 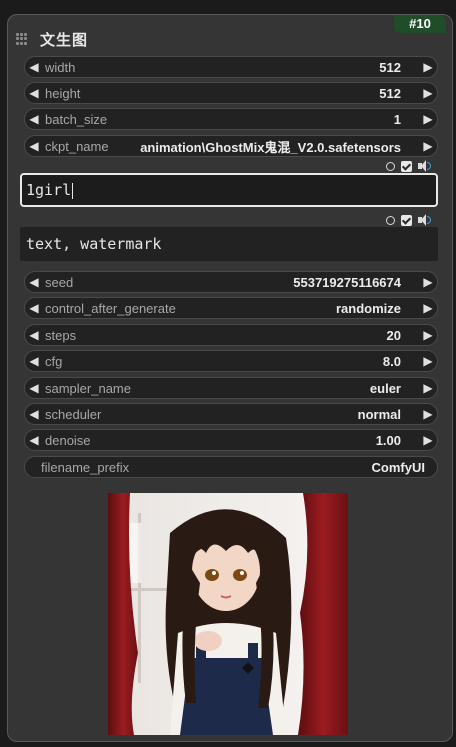 I want to click on sampler-name-widget: ◀ sampler_name euler ▶, so click(x=231, y=388).